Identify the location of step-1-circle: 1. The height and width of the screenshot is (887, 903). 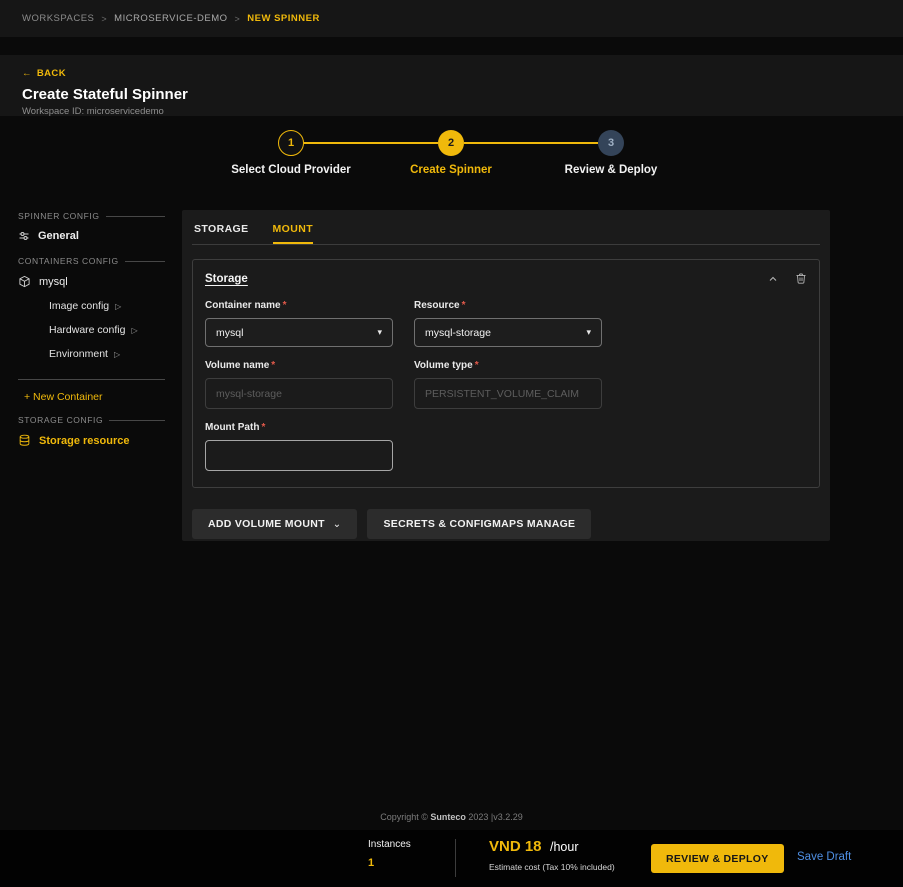
(291, 143).